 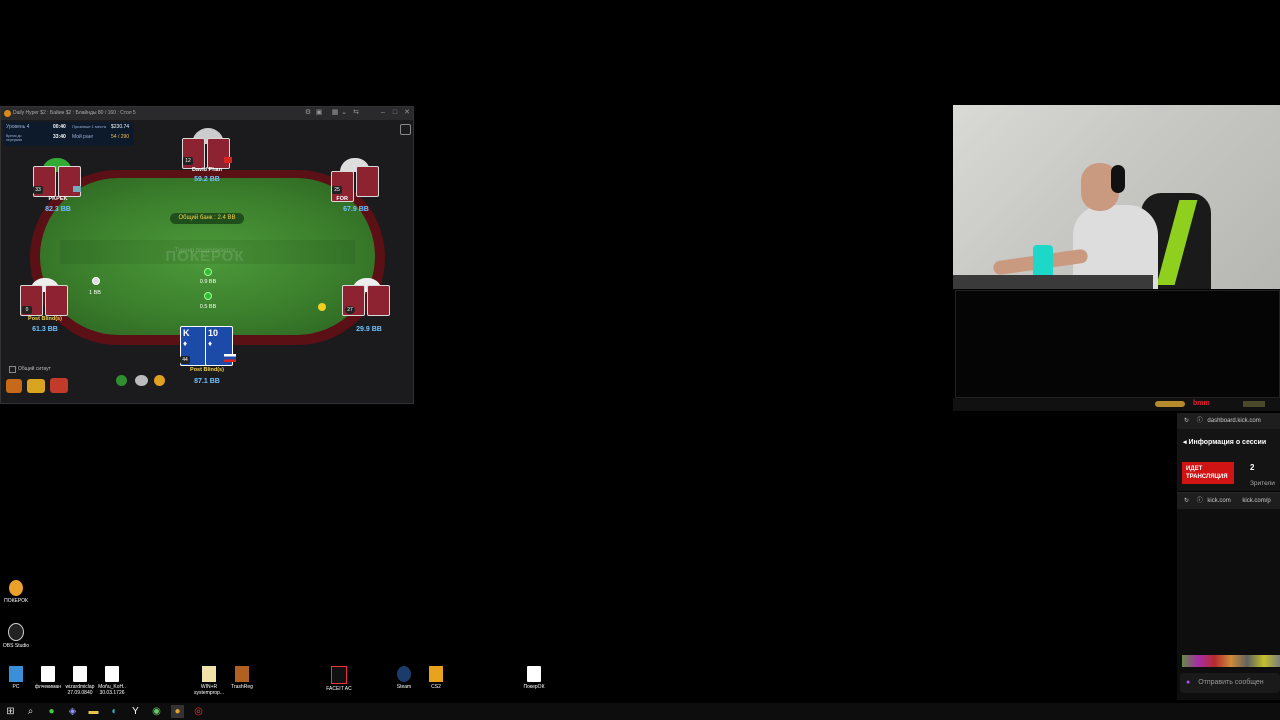 What do you see at coordinates (120, 137) in the screenshot?
I see `rank-value: 54 / 290` at bounding box center [120, 137].